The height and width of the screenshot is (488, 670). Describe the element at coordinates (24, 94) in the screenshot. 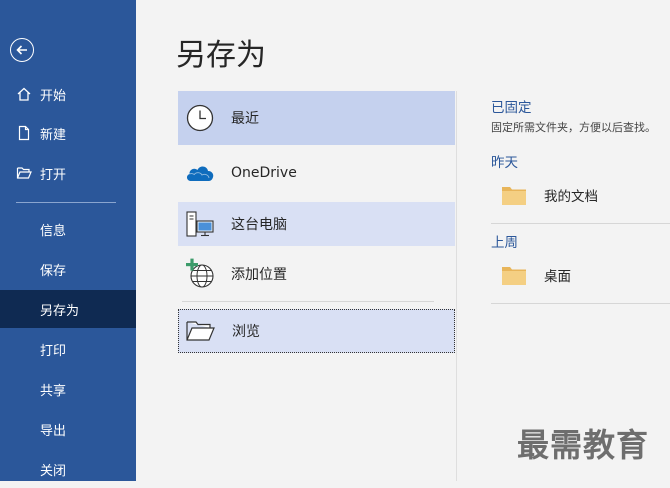

I see `home-icon` at that location.